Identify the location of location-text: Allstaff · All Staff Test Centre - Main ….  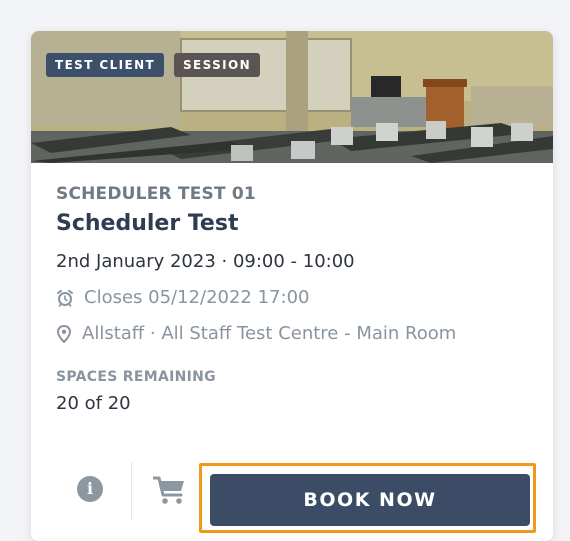
(269, 333).